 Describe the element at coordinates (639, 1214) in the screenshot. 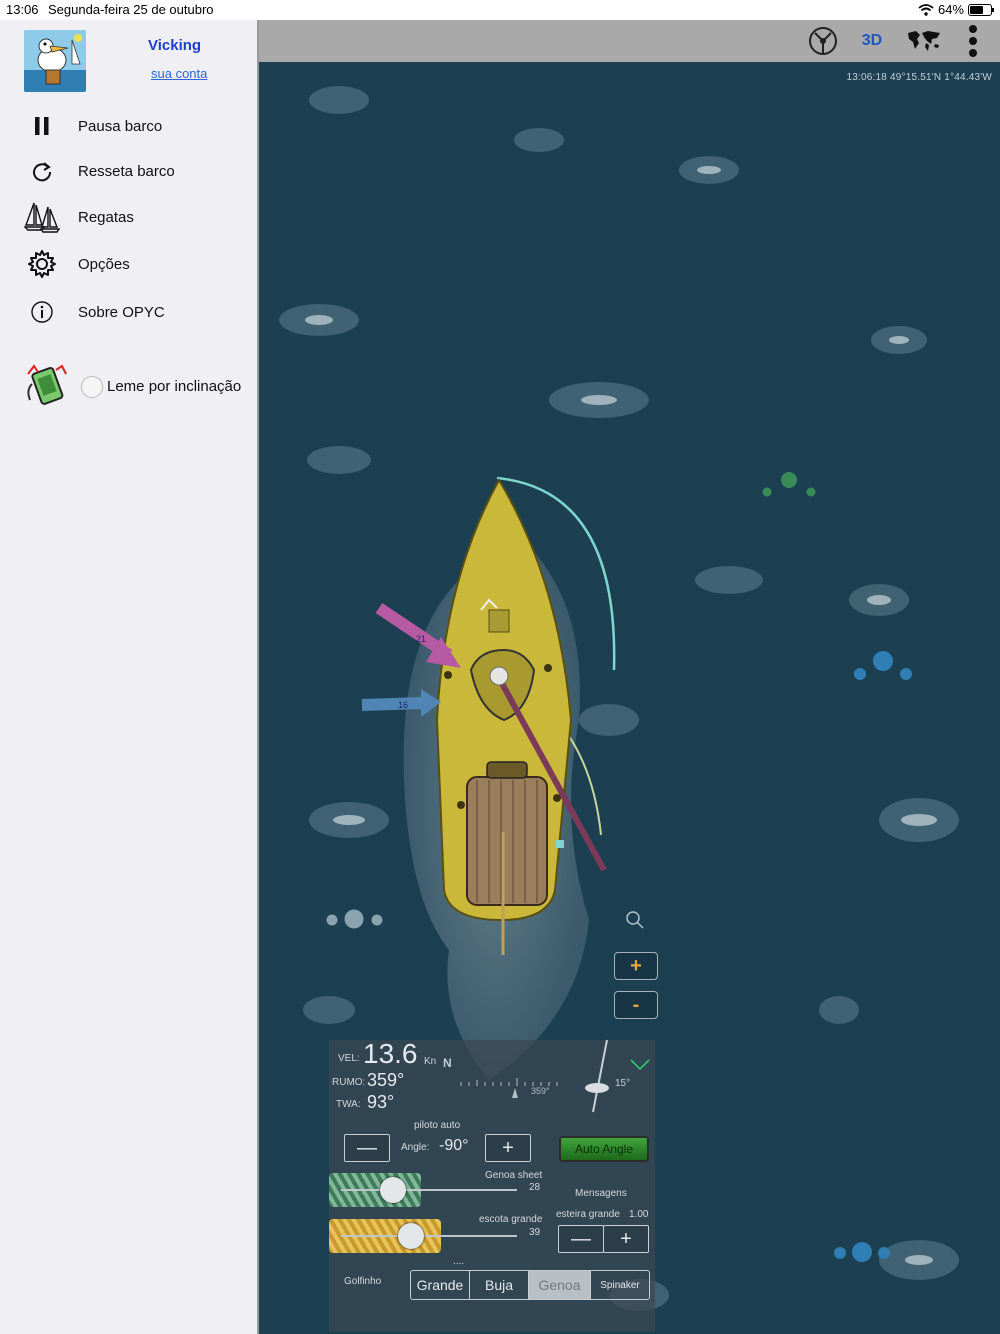

I see `traveller-value: 1.00` at that location.